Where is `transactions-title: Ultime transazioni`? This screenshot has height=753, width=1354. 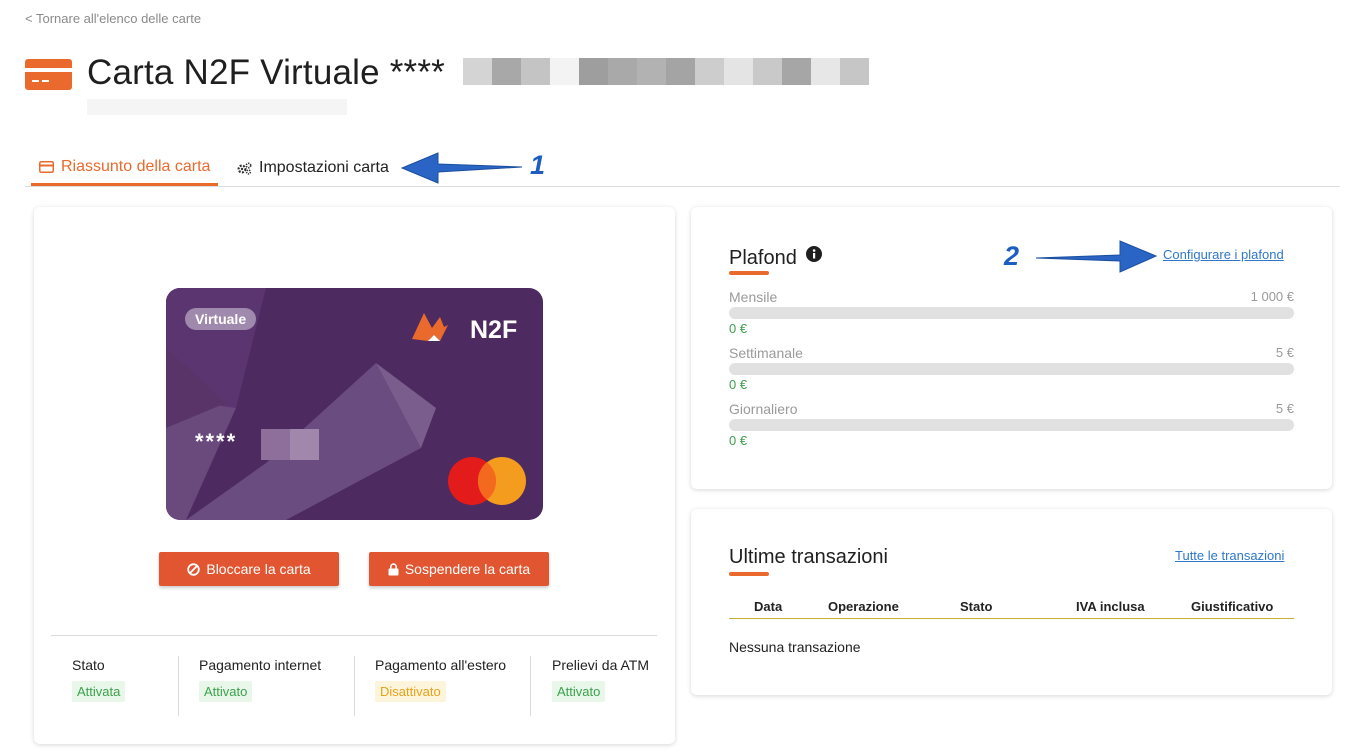 transactions-title: Ultime transazioni is located at coordinates (808, 557).